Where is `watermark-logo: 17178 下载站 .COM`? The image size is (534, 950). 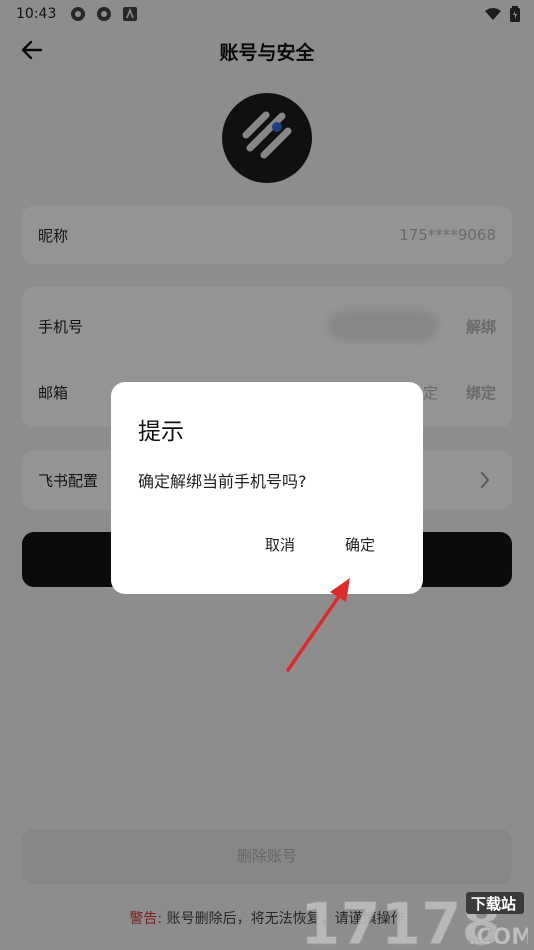 watermark-logo: 17178 下载站 .COM is located at coordinates (416, 920).